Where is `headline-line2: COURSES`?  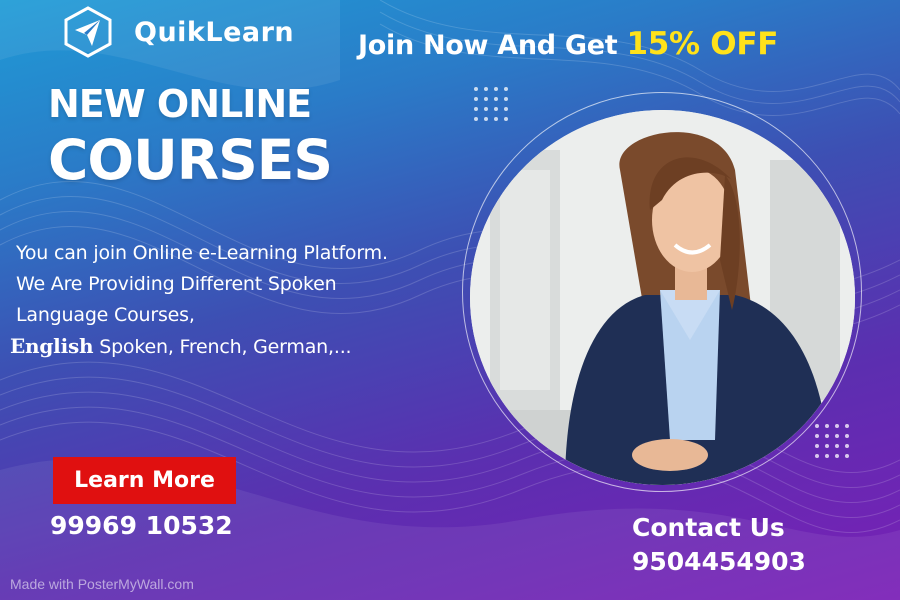
headline-line2: COURSES is located at coordinates (190, 160).